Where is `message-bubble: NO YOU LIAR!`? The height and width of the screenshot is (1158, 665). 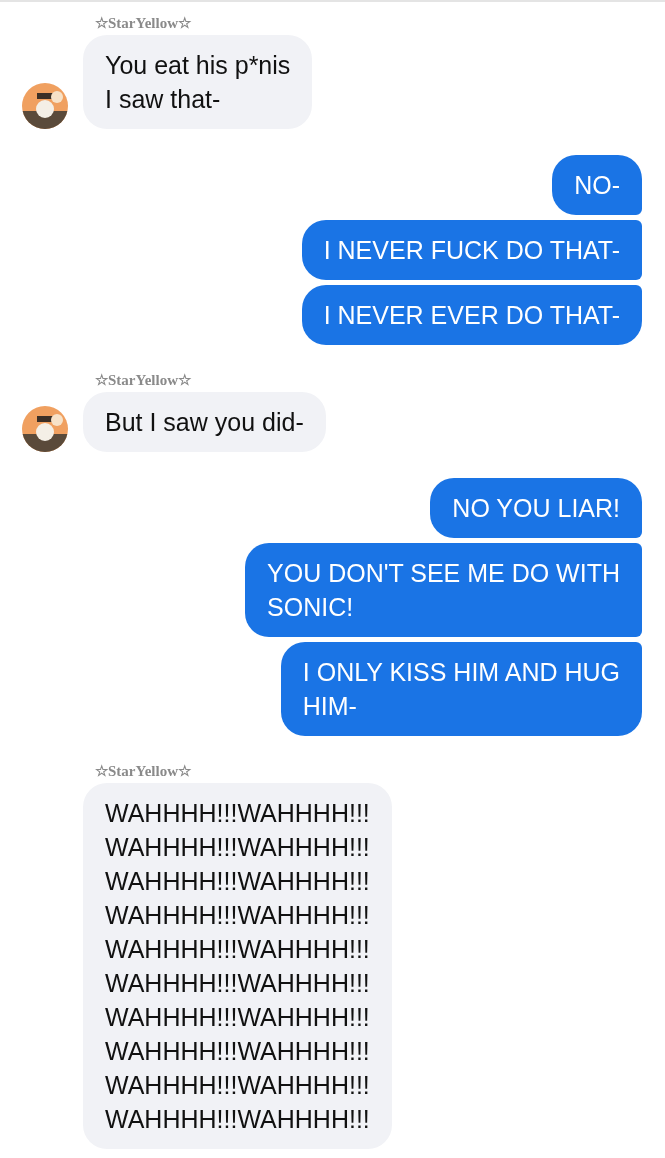
message-bubble: NO YOU LIAR! is located at coordinates (536, 508).